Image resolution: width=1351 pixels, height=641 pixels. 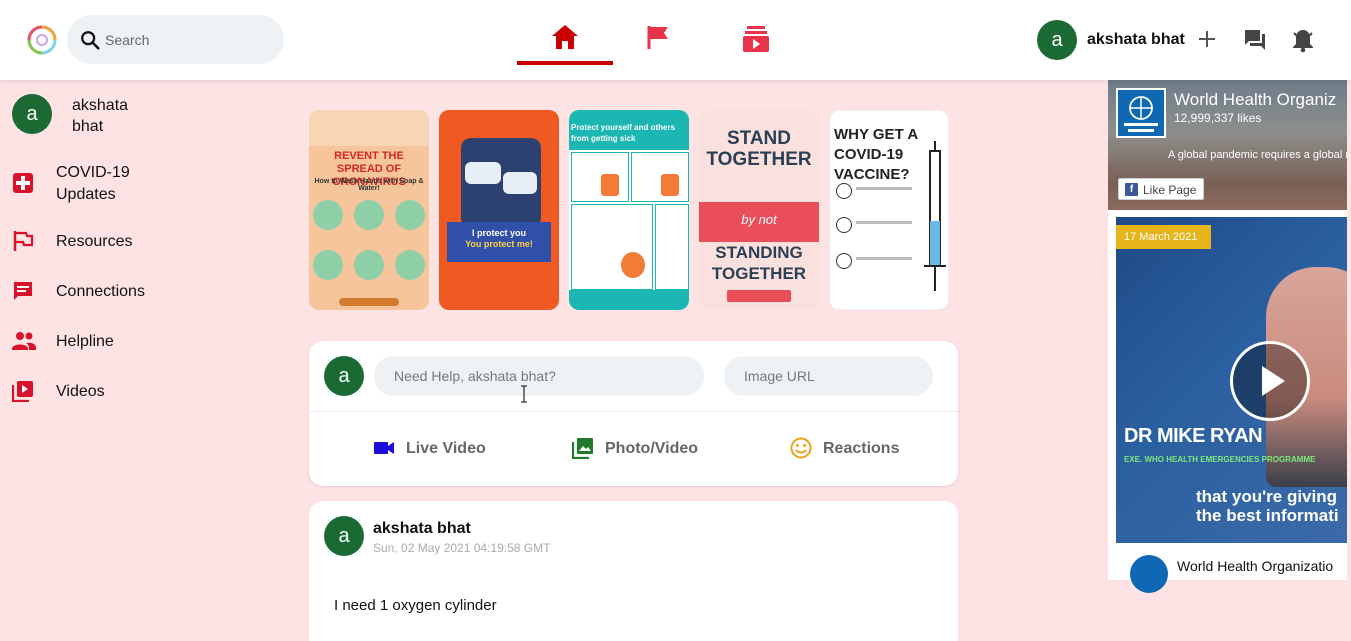 I want to click on tab-home, so click(x=565, y=42).